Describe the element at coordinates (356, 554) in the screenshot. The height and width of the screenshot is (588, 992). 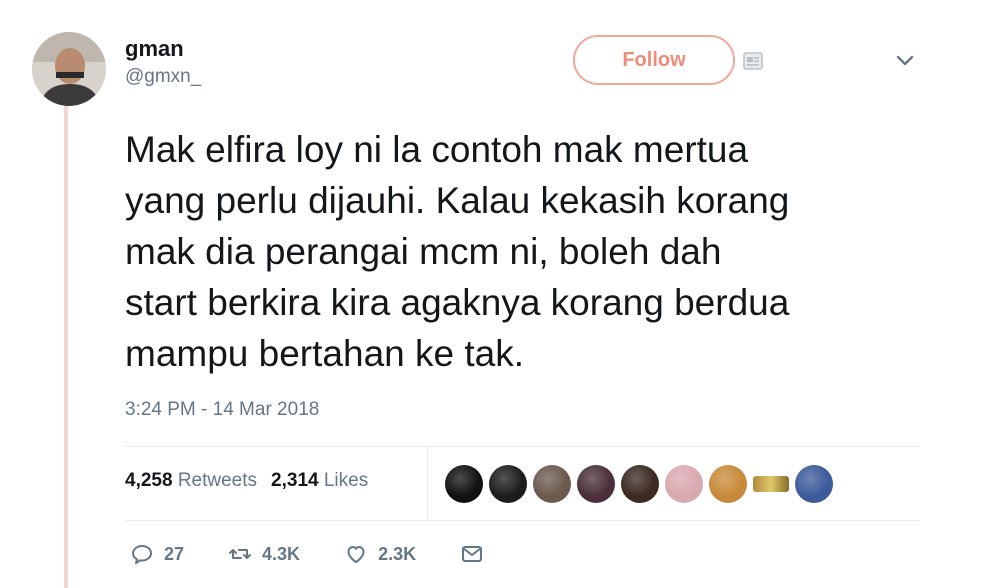
I see `heart-icon` at that location.